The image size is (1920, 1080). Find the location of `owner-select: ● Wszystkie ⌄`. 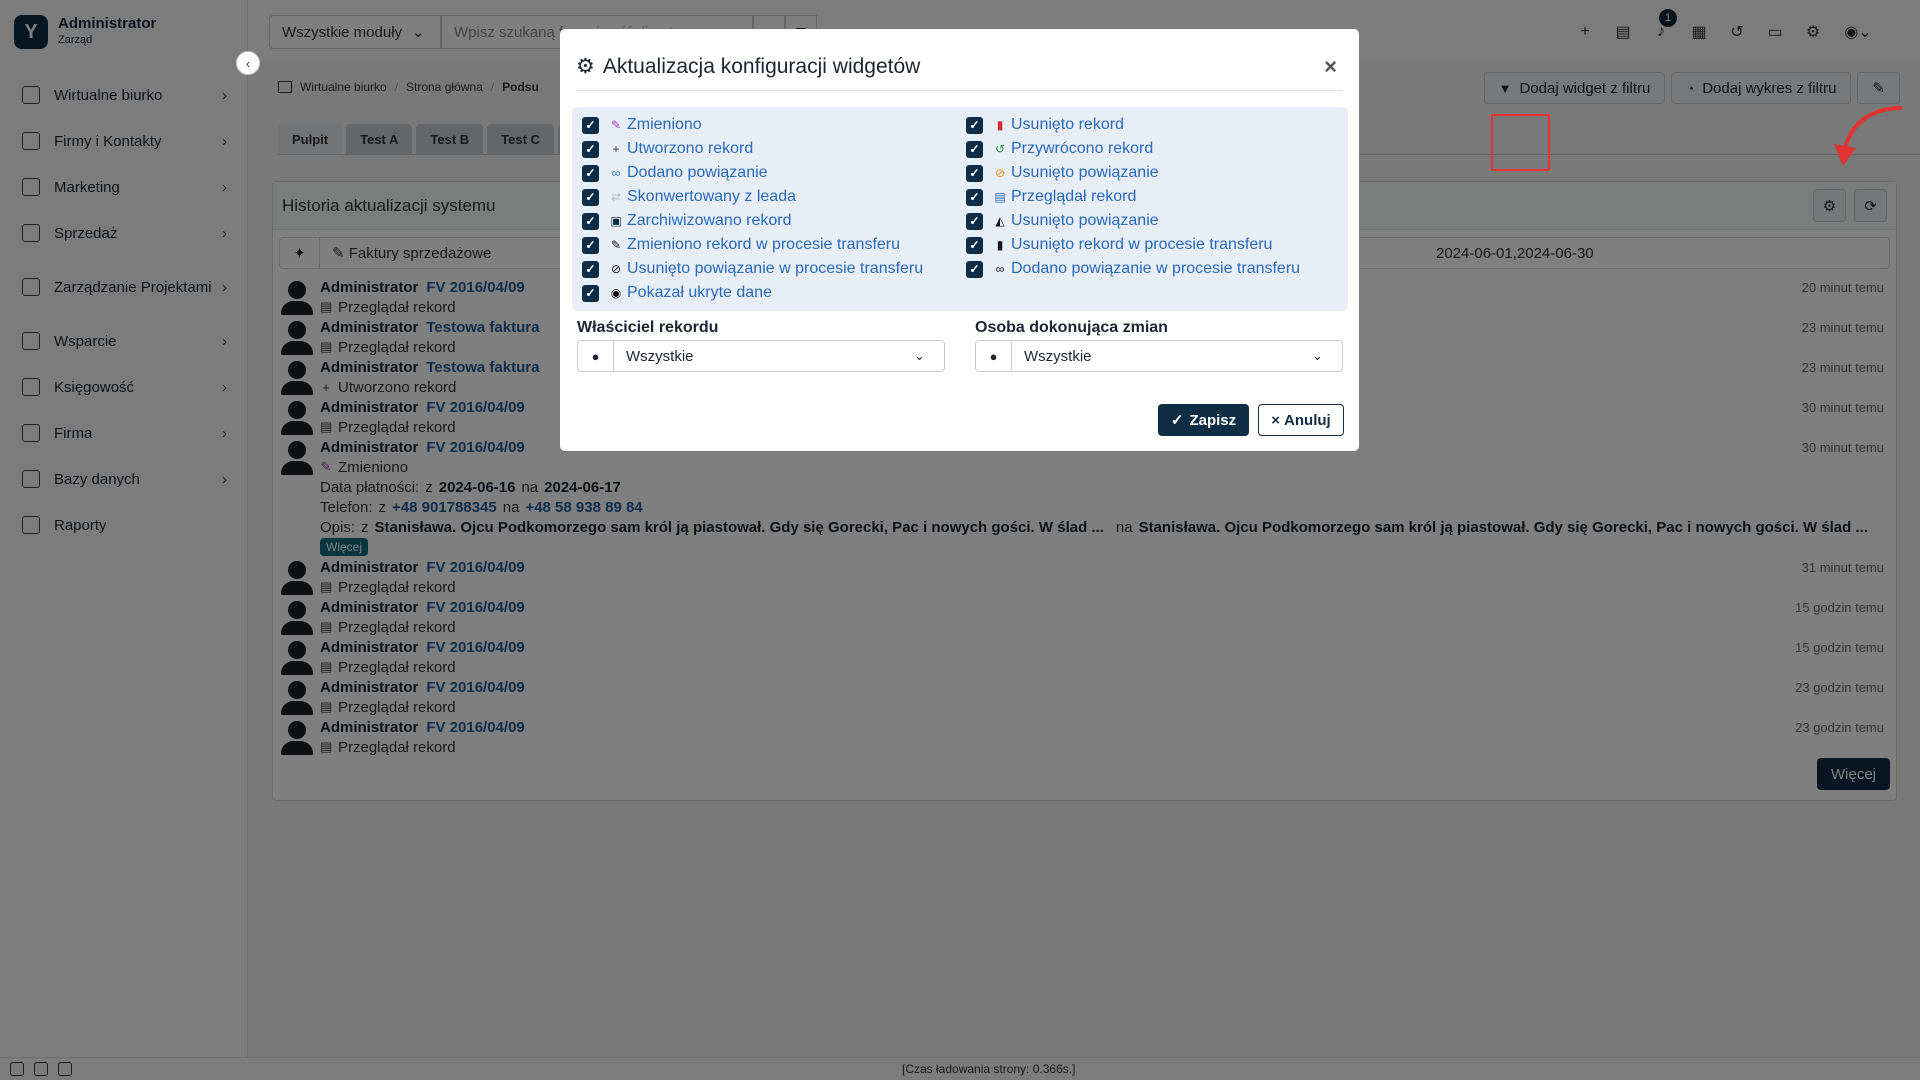

owner-select: ● Wszystkie ⌄ is located at coordinates (761, 356).